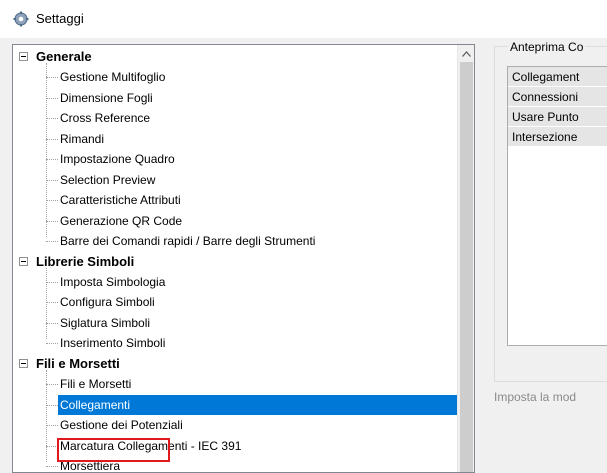 The image size is (607, 473). I want to click on tree-category-generale: Generale, so click(235, 57).